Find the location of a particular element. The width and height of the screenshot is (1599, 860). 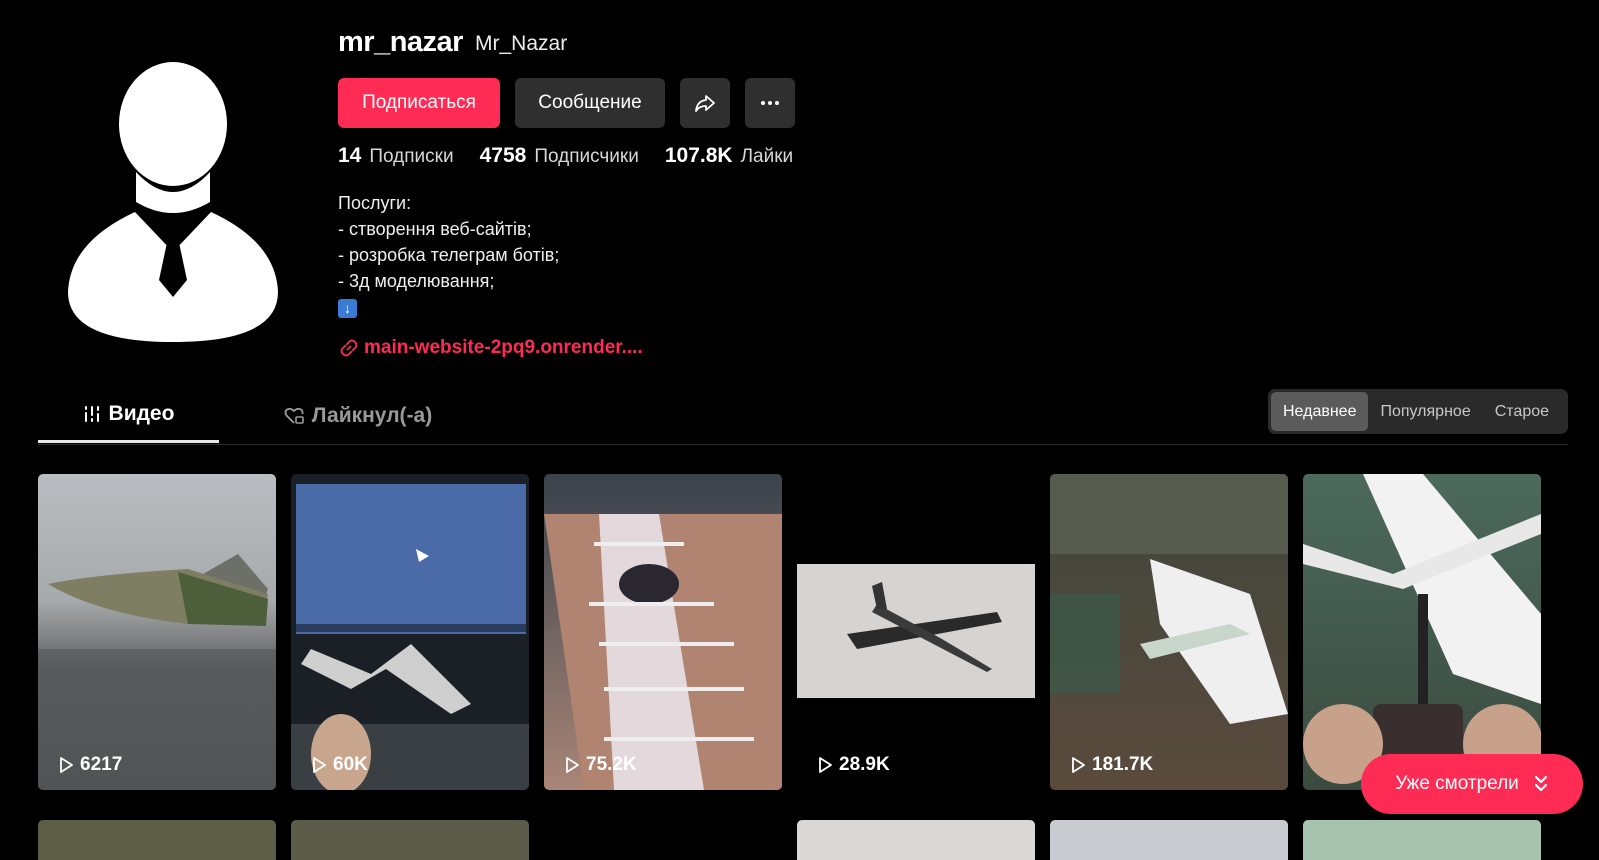

profile-nickname: Mr_Nazar is located at coordinates (521, 43).